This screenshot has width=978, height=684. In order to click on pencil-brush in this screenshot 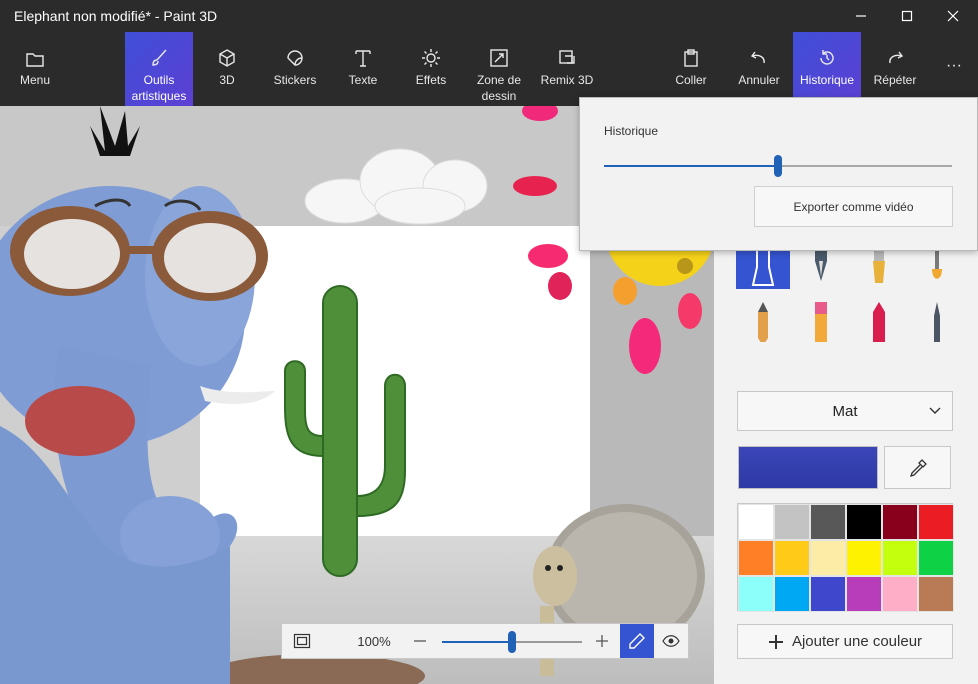, I will do `click(763, 322)`.